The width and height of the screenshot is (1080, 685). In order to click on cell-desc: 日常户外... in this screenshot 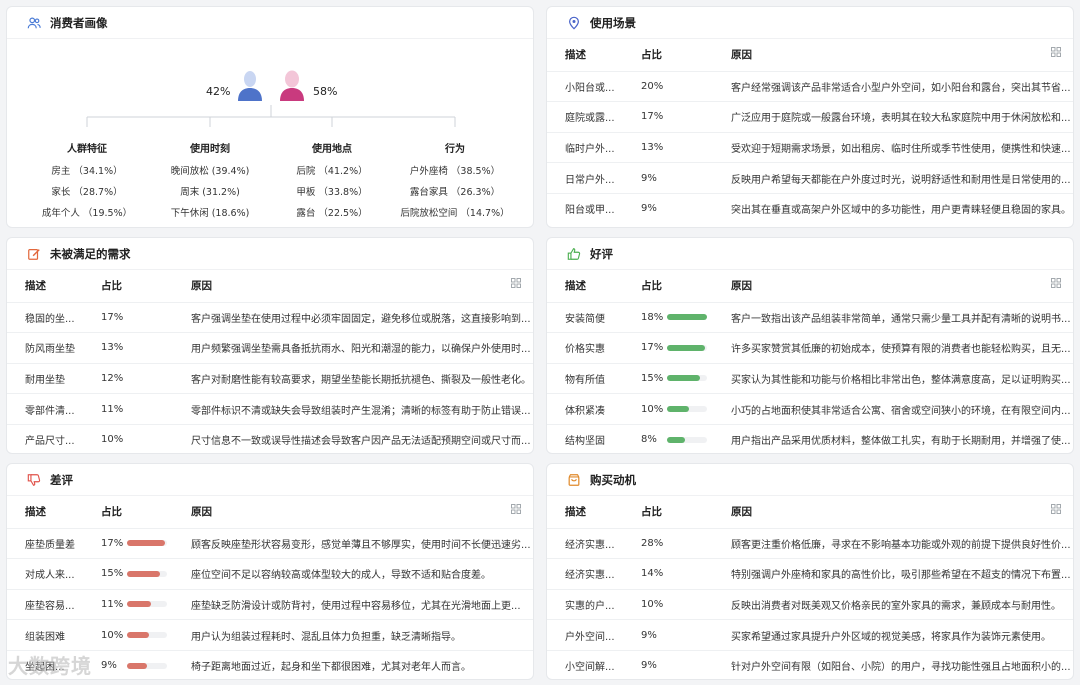, I will do `click(585, 178)`.